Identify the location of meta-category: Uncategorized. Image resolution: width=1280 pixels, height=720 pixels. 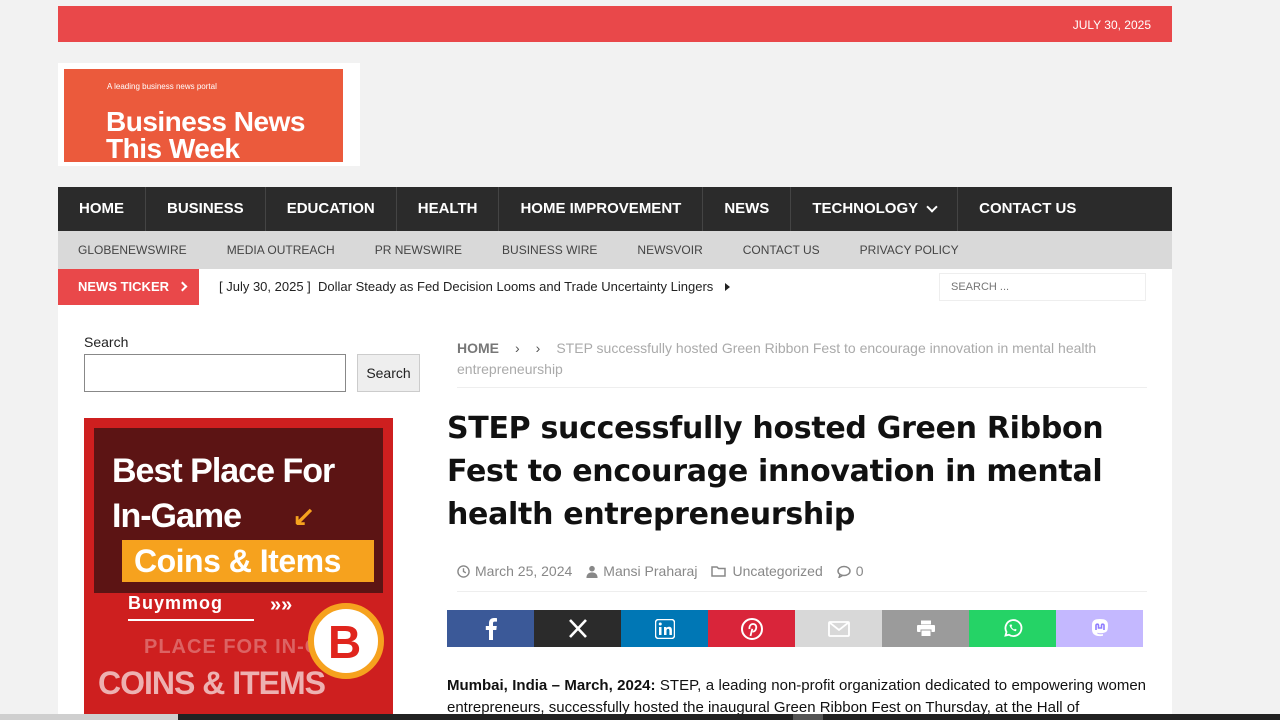
(767, 571).